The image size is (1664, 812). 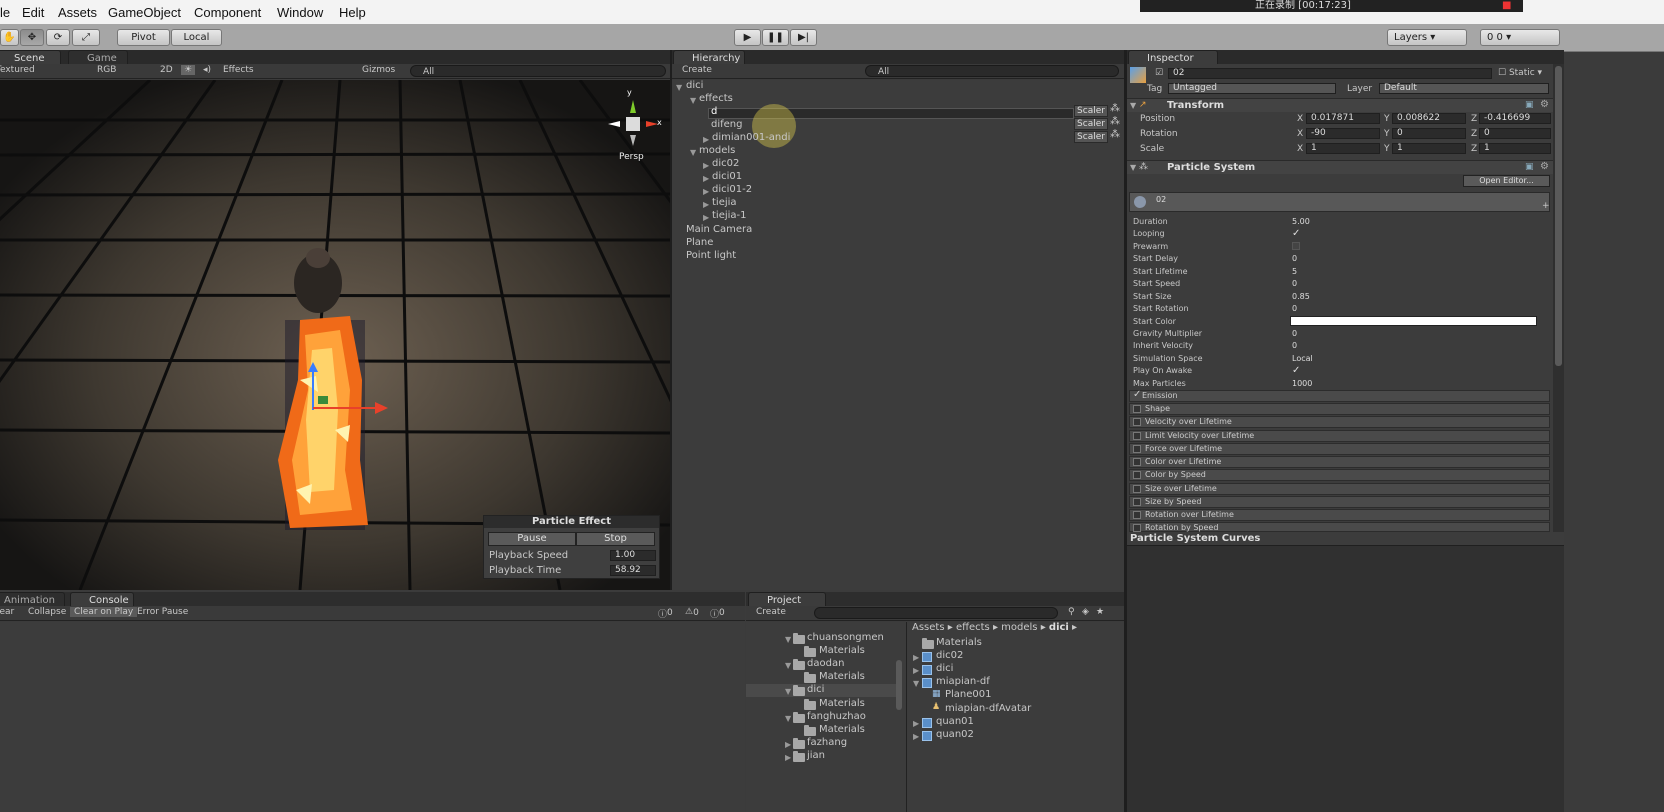 What do you see at coordinates (775, 37) in the screenshot?
I see `pause-button: ❚❚` at bounding box center [775, 37].